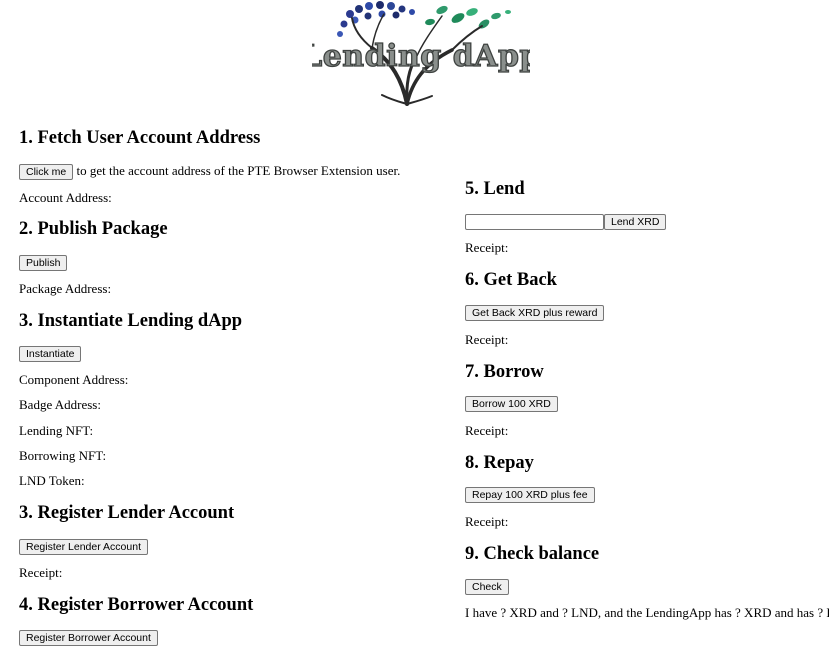  I want to click on section-repay-title: 8. Repay, so click(499, 463).